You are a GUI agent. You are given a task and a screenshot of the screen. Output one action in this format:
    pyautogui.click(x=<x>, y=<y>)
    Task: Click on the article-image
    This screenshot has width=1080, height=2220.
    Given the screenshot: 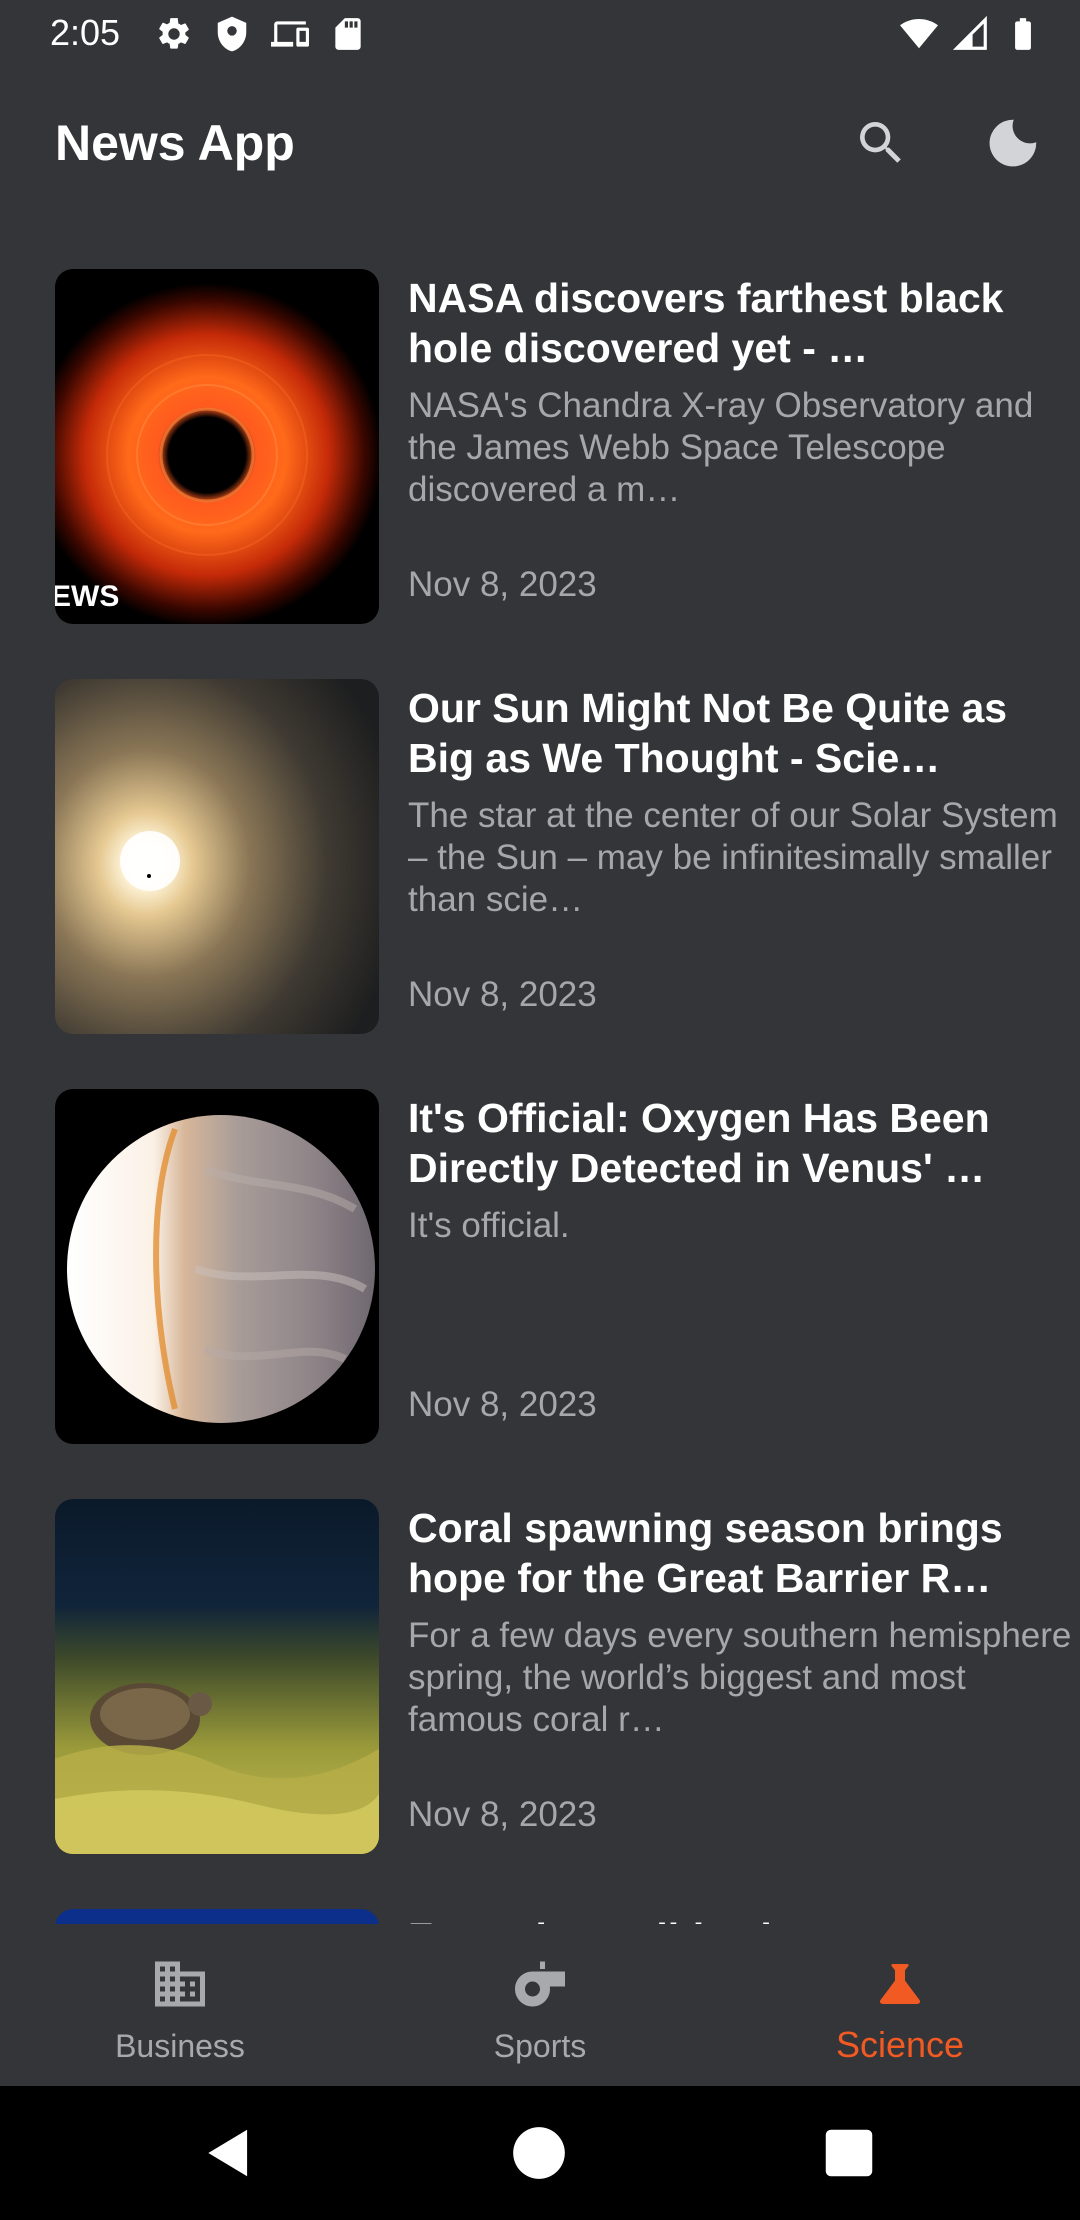 What is the action you would take?
    pyautogui.click(x=217, y=1916)
    